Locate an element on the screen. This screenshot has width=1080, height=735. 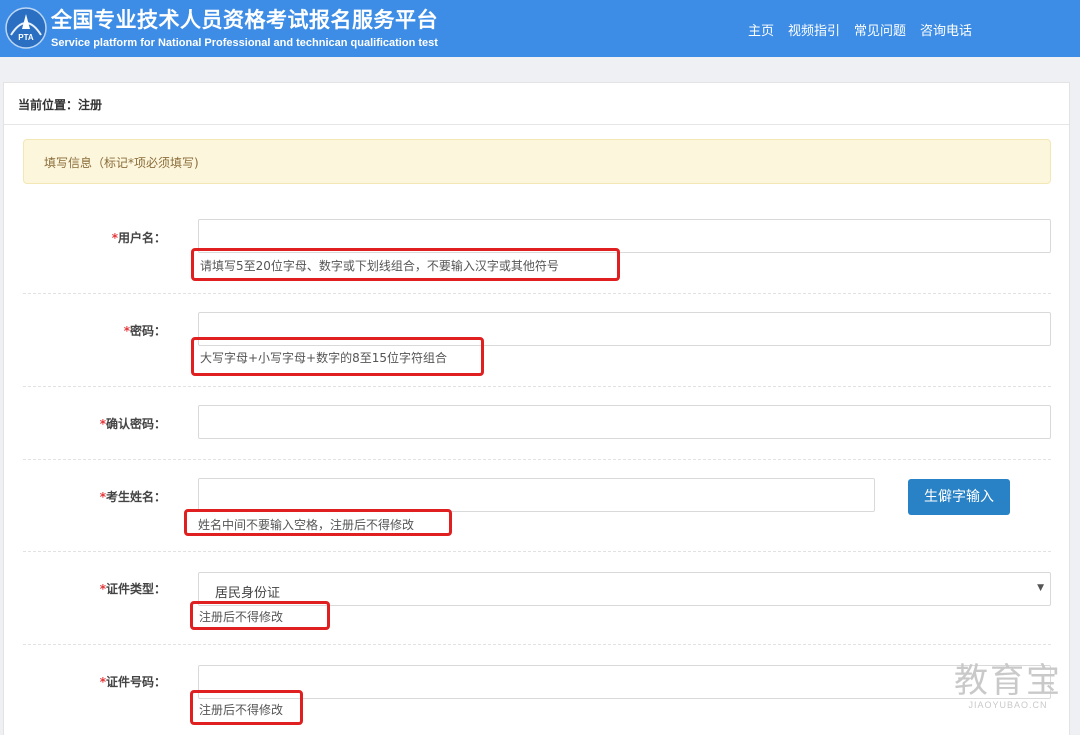
watermark-url: JIAOYUBAO.CN is located at coordinates (1008, 705).